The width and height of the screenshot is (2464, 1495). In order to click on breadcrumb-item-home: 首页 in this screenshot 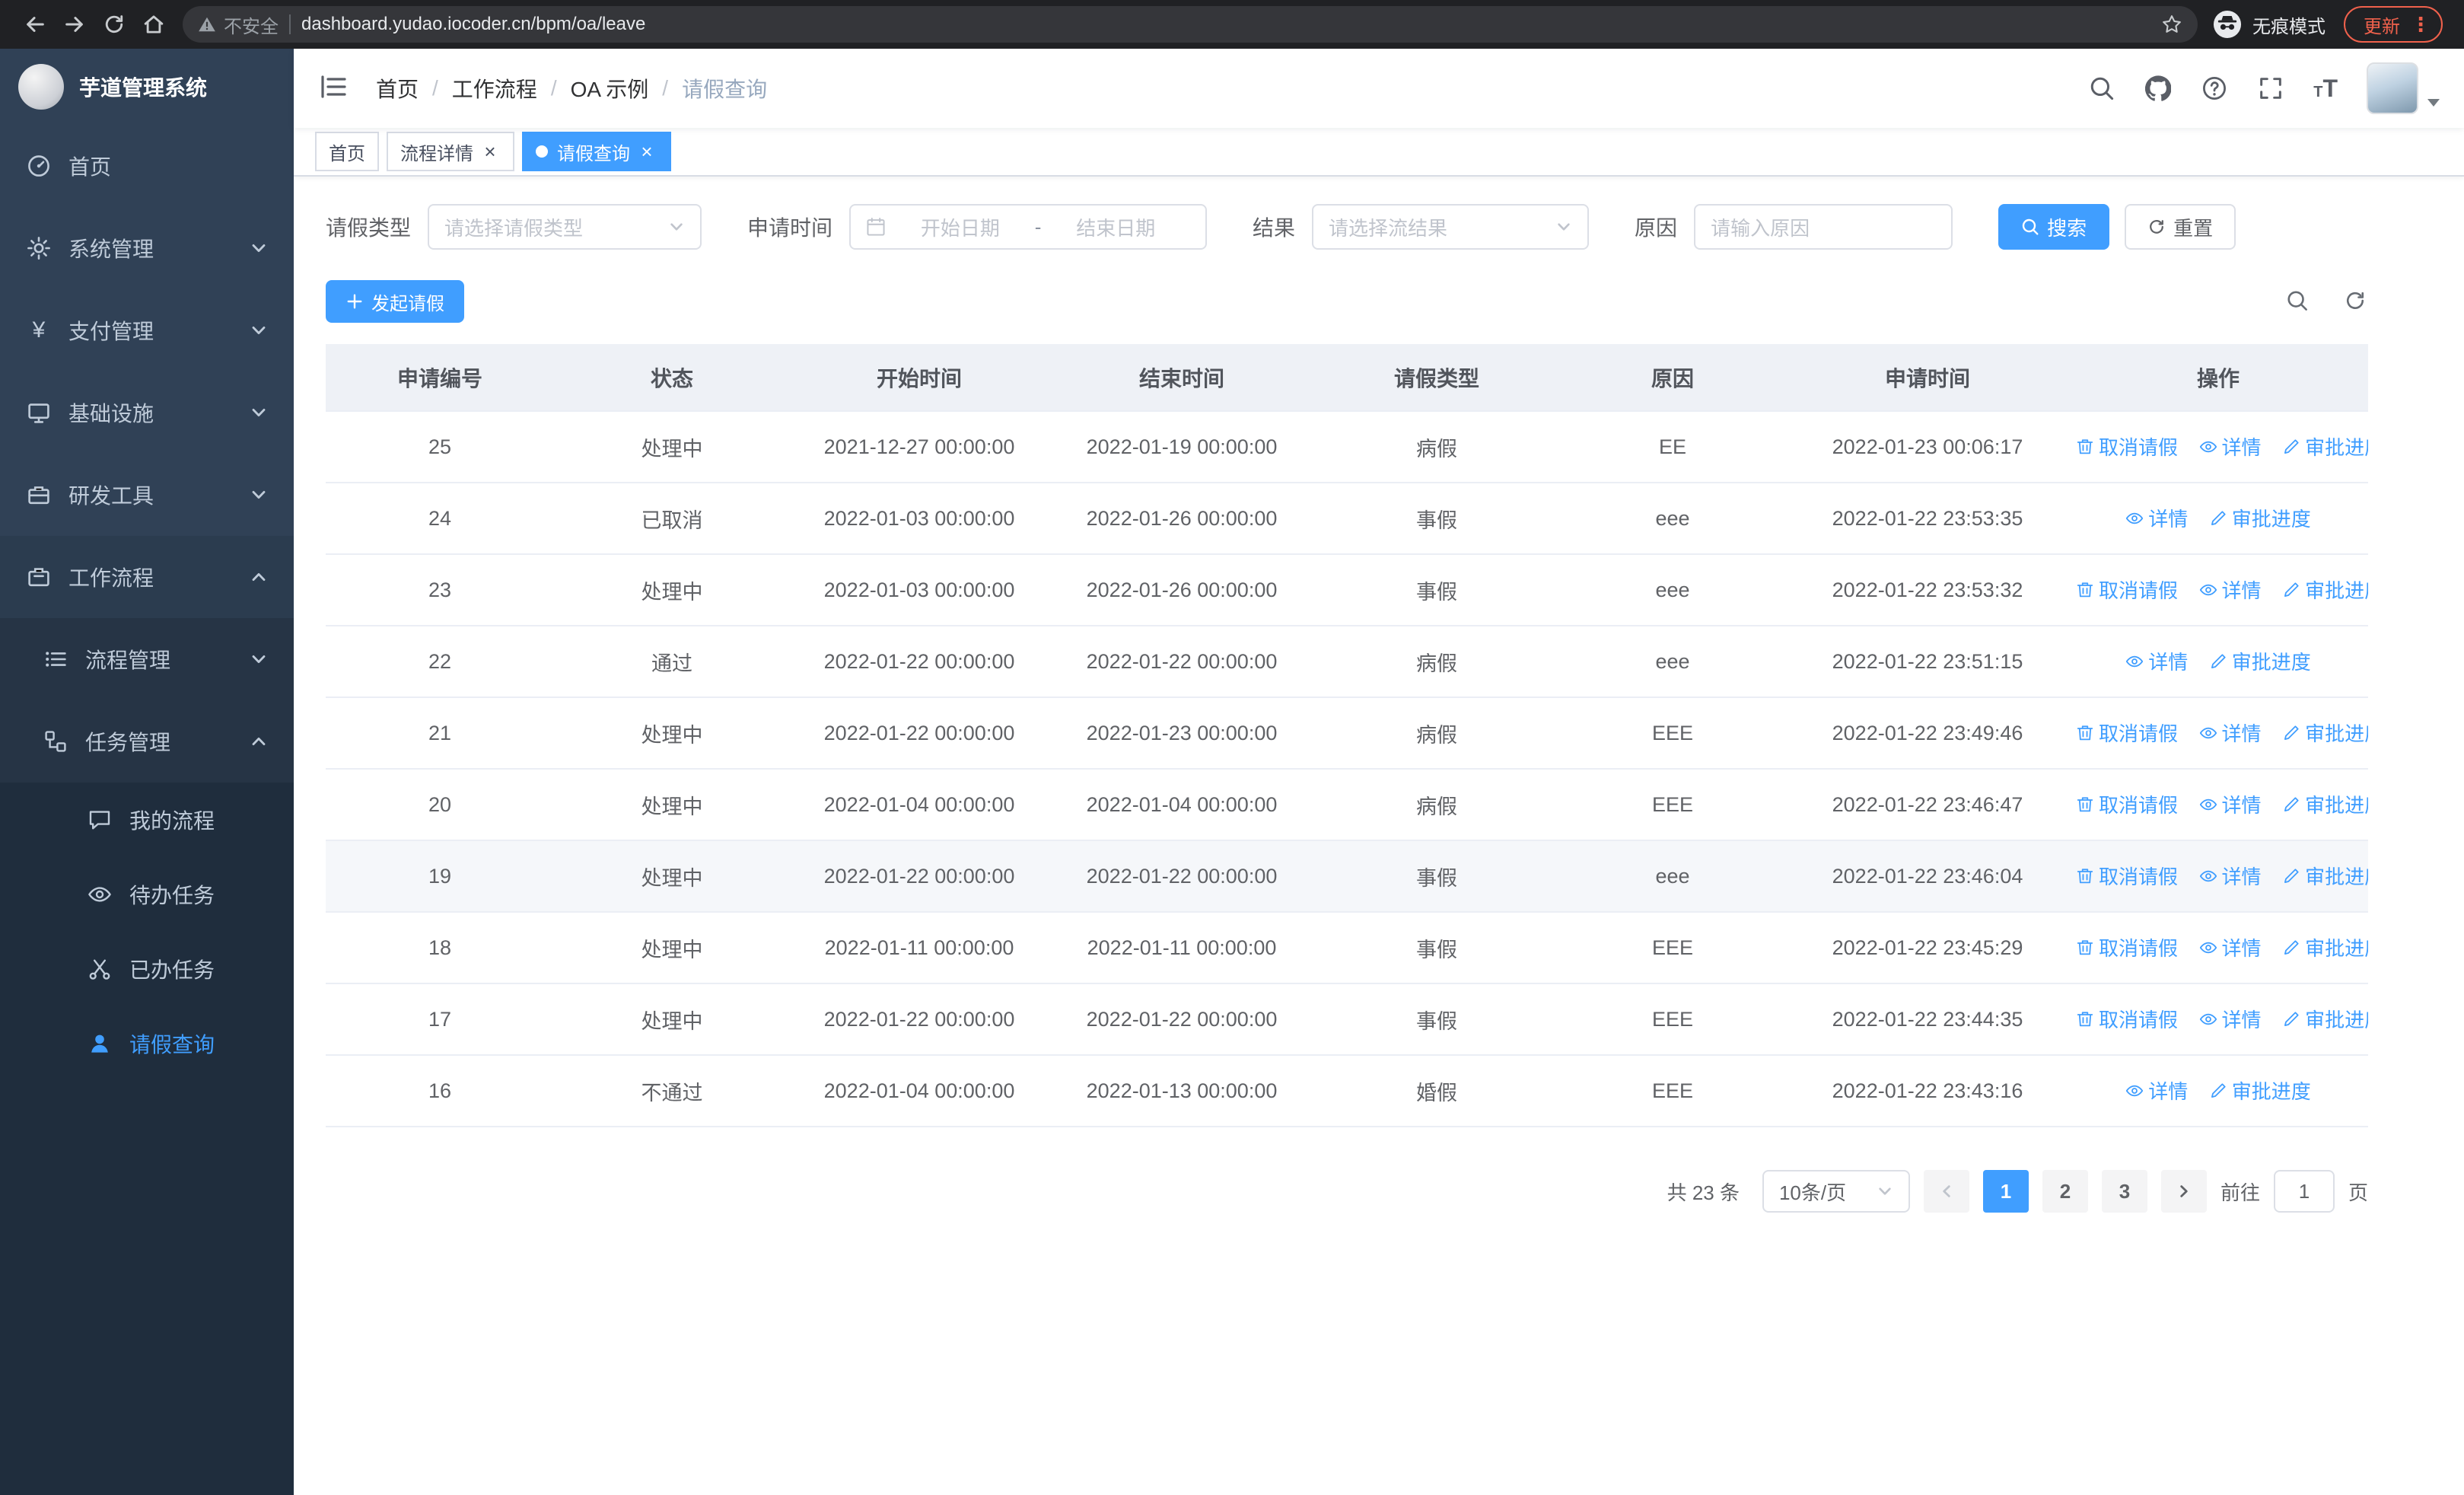, I will do `click(397, 89)`.